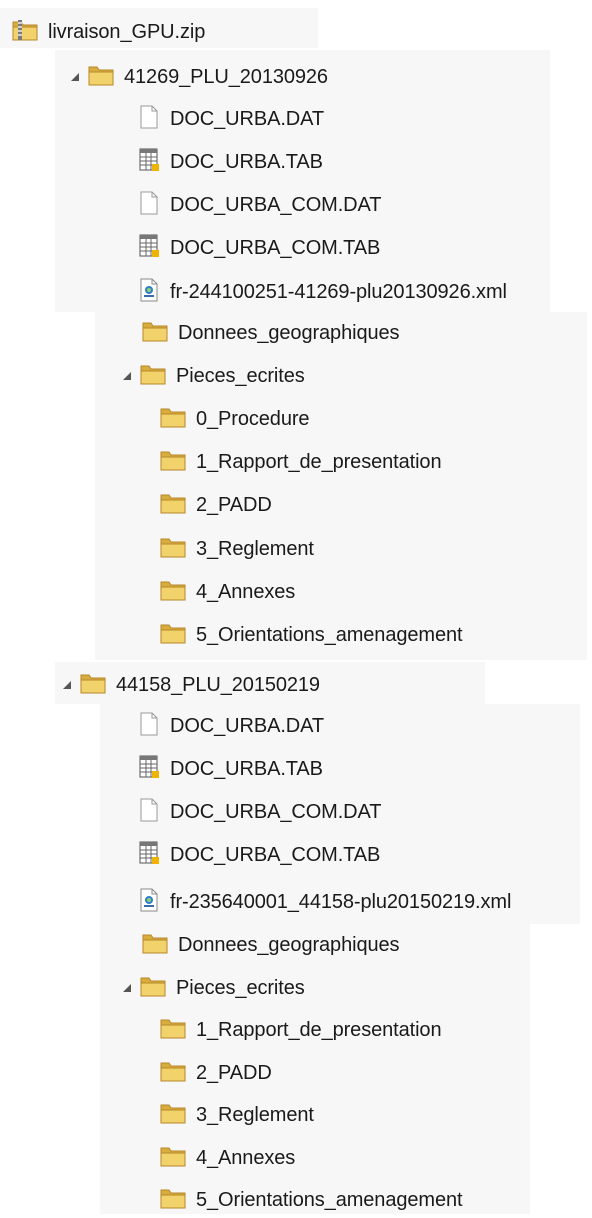 Image resolution: width=592 pixels, height=1218 pixels. I want to click on tree-item-root-zip: livraison_GPU.zip, so click(108, 32).